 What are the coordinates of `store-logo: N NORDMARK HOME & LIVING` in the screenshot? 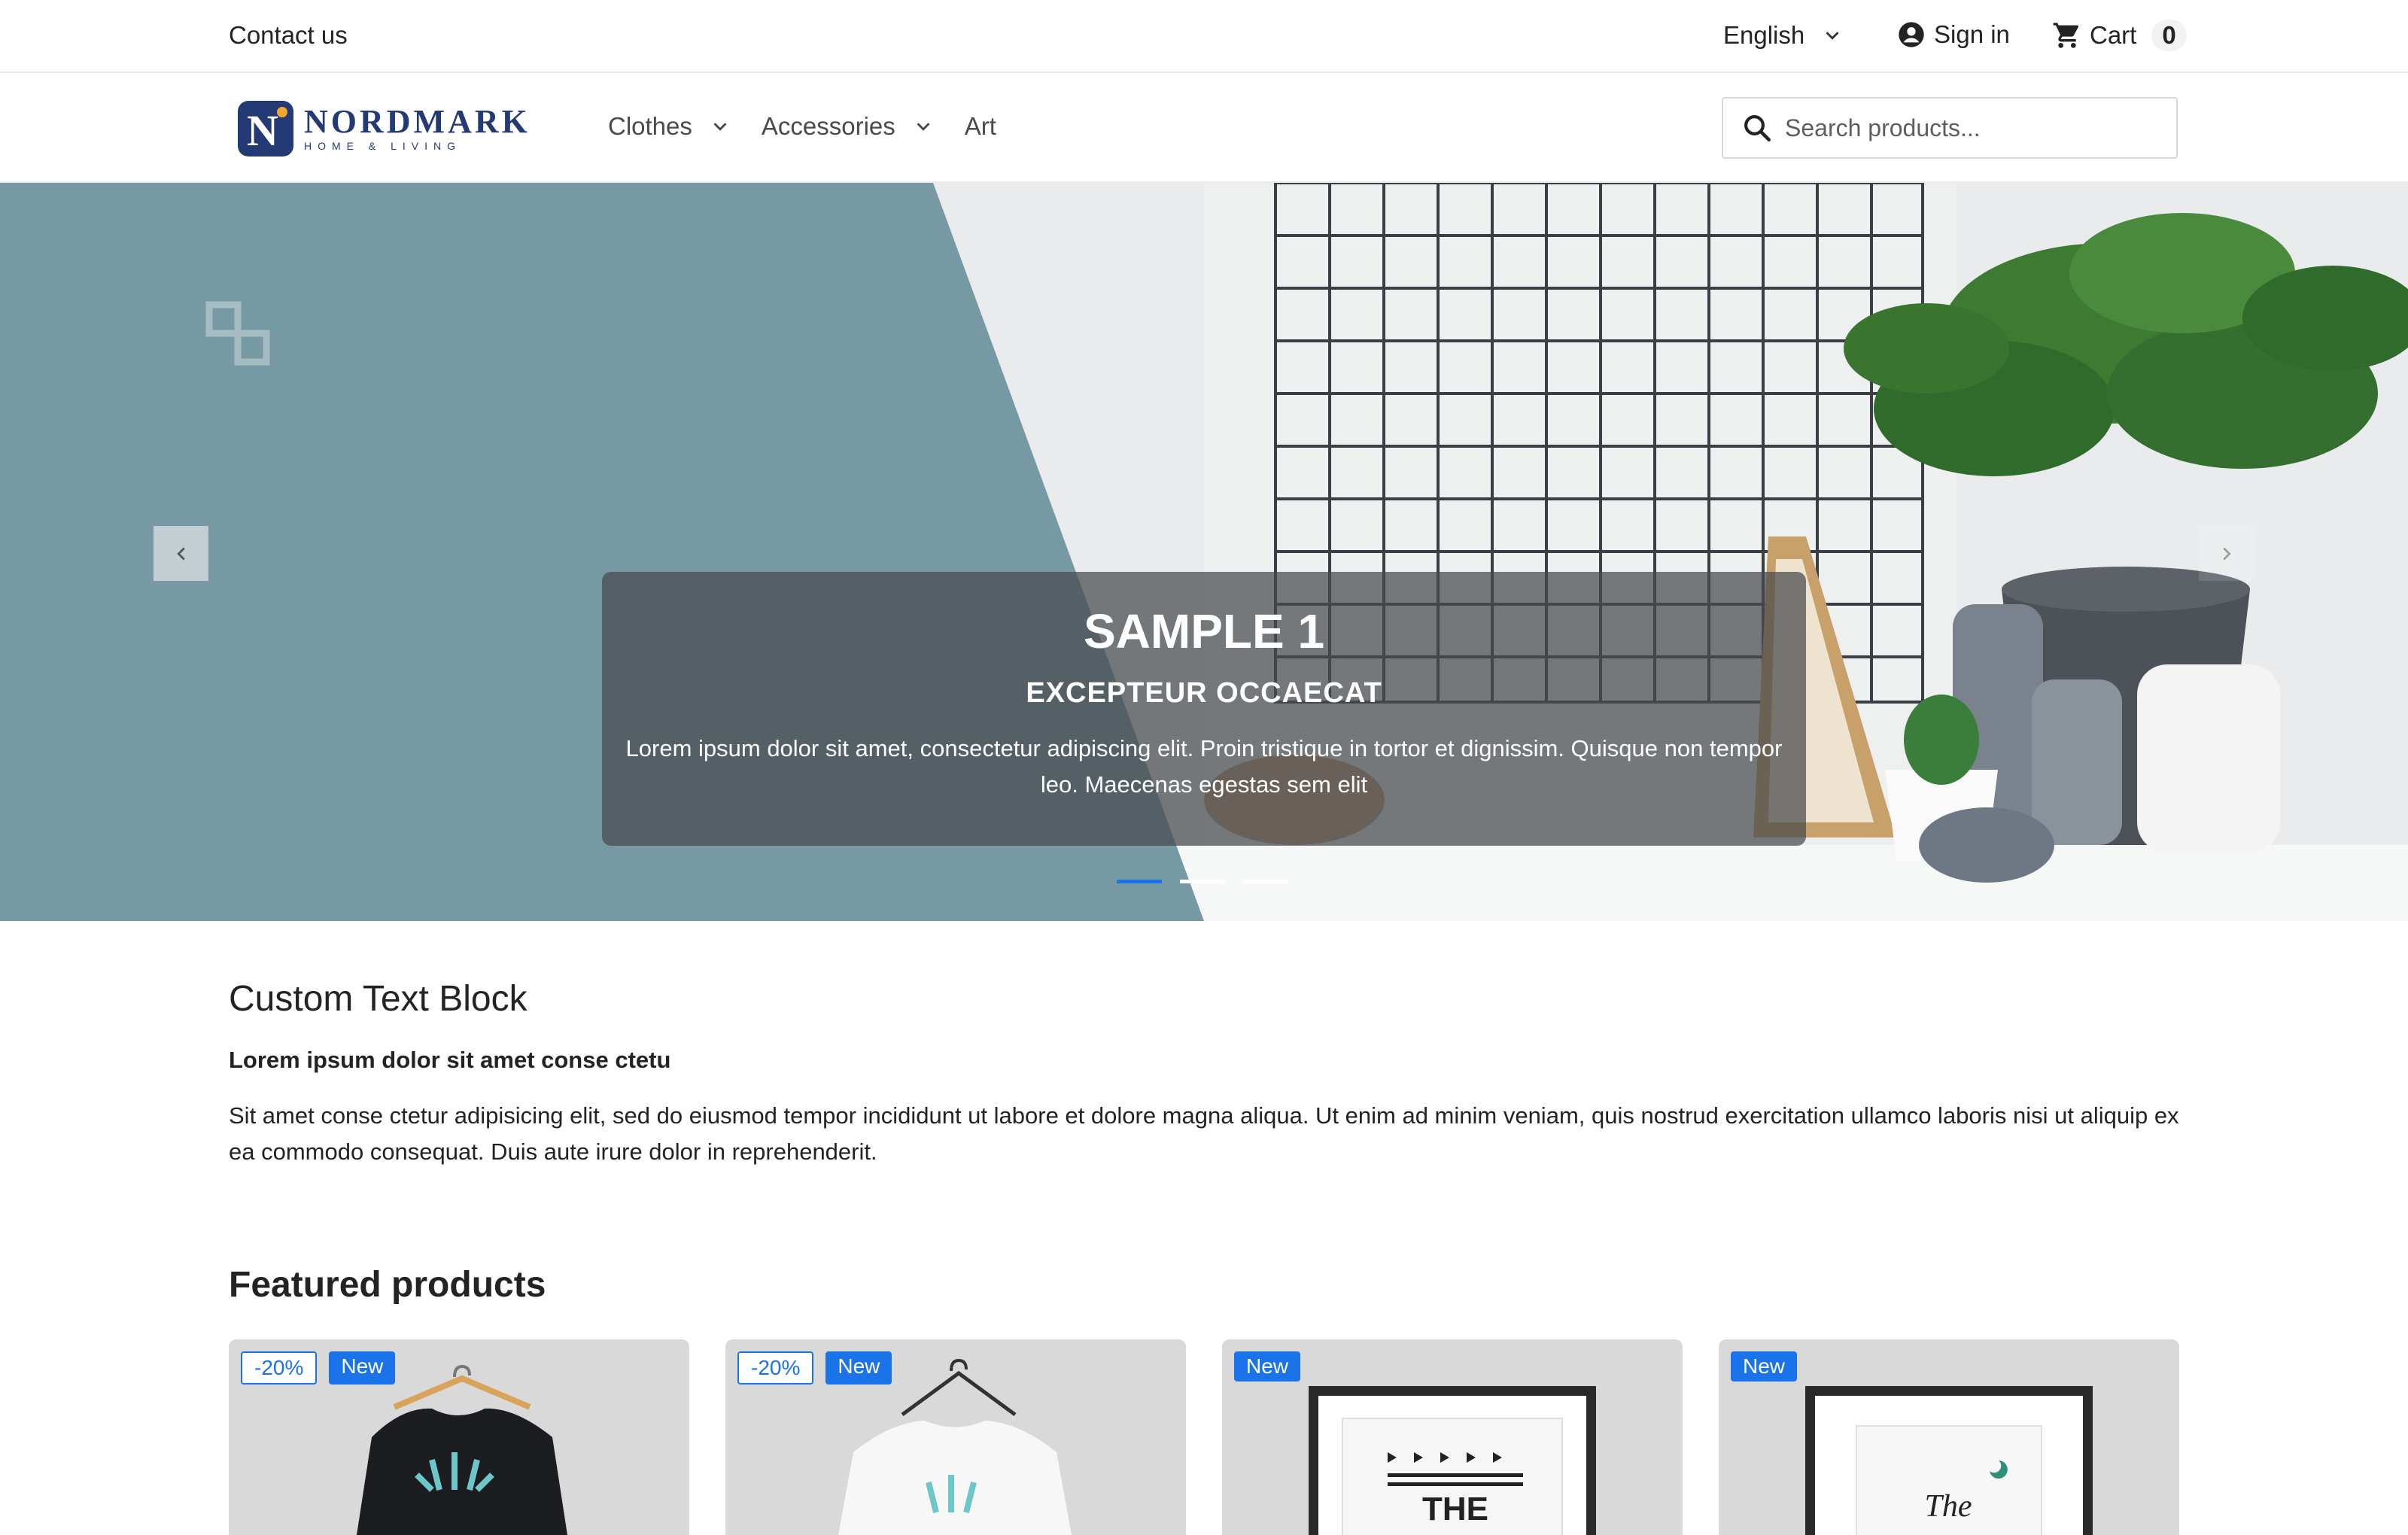 It's located at (384, 129).